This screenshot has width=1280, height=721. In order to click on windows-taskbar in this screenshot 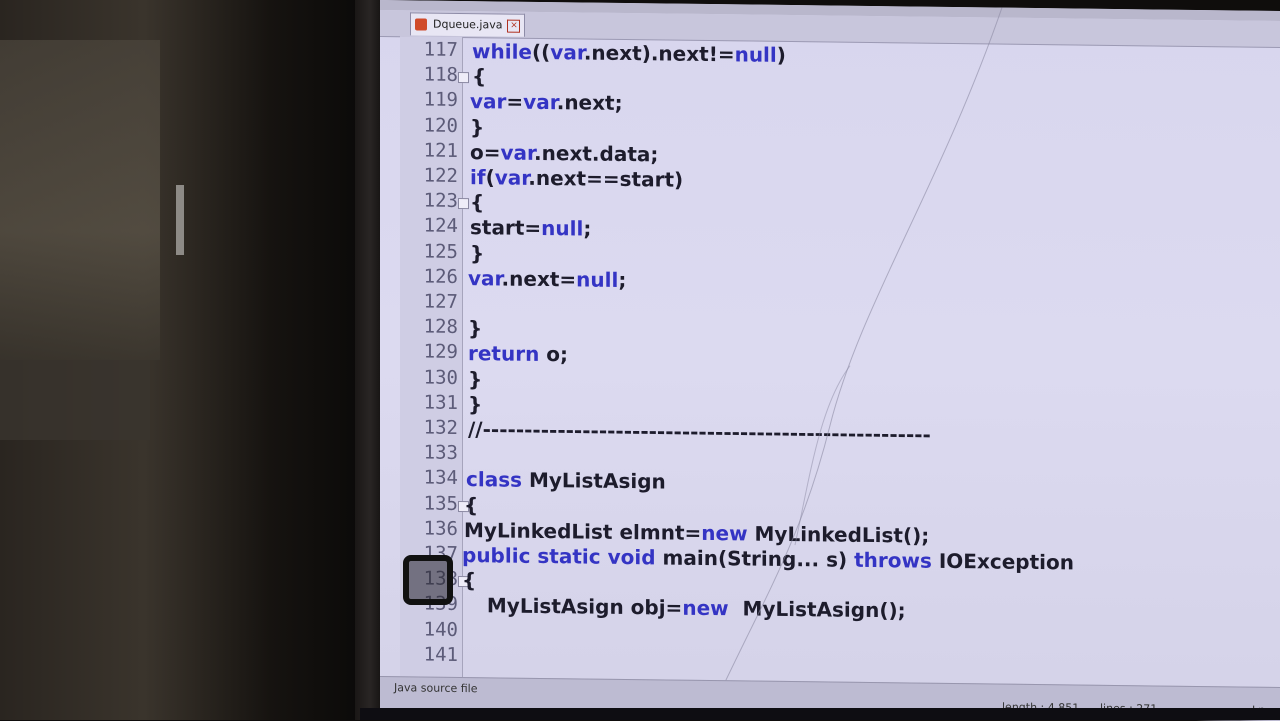, I will do `click(820, 714)`.